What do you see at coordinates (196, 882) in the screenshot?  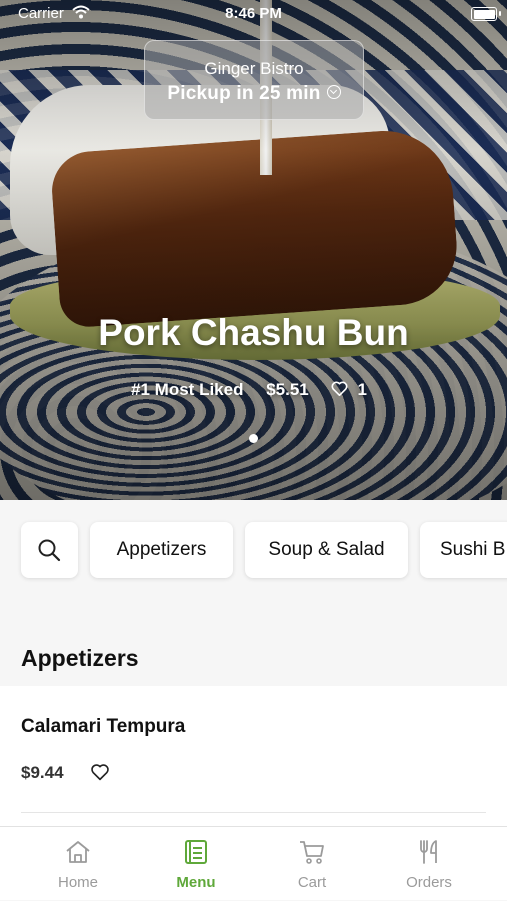 I see `tab-menu-label: Menu` at bounding box center [196, 882].